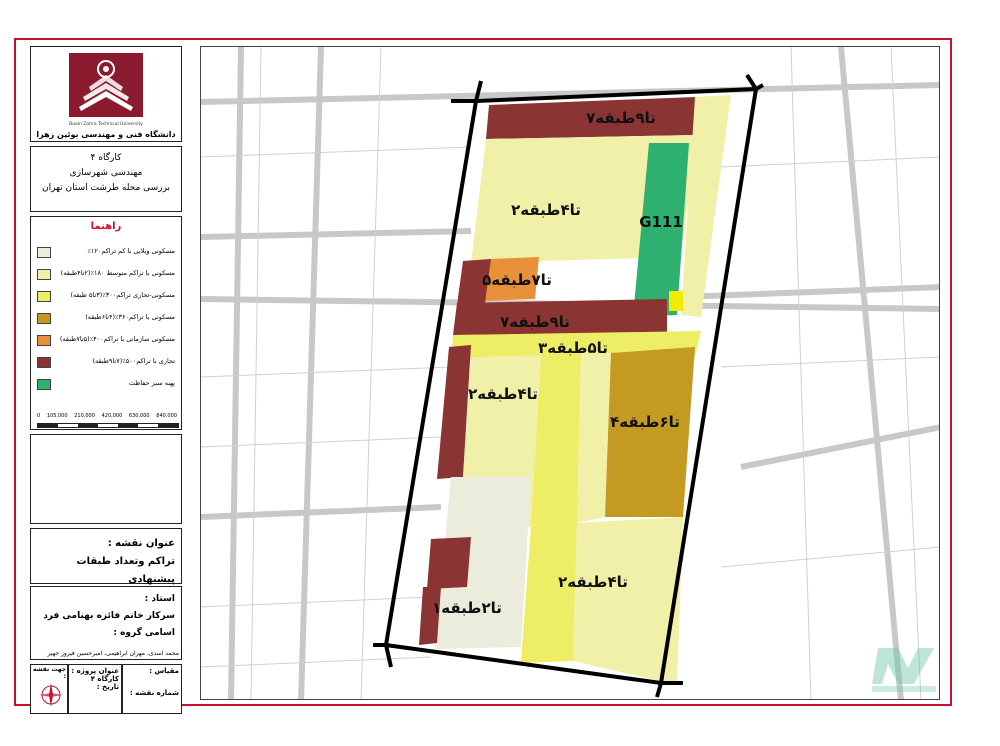  What do you see at coordinates (645, 422) in the screenshot?
I see `label-right-gold: ۴تا۶طبقه` at bounding box center [645, 422].